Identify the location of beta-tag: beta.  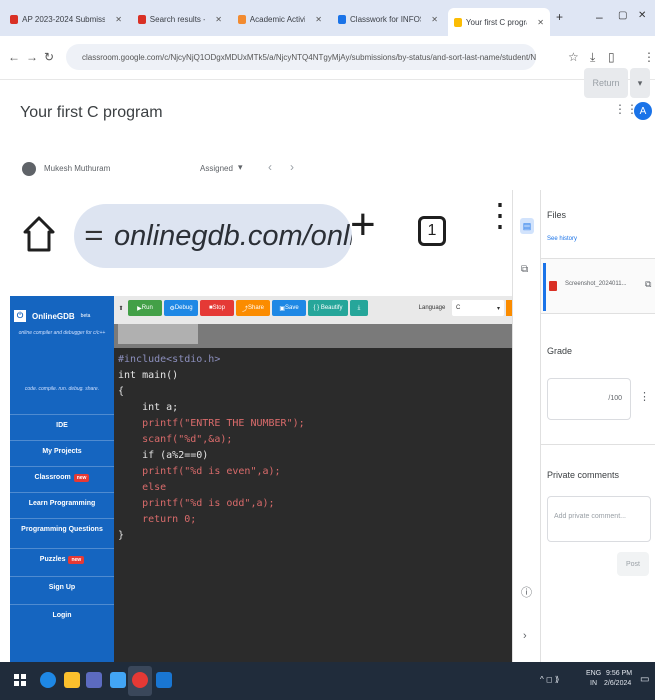
(85, 316).